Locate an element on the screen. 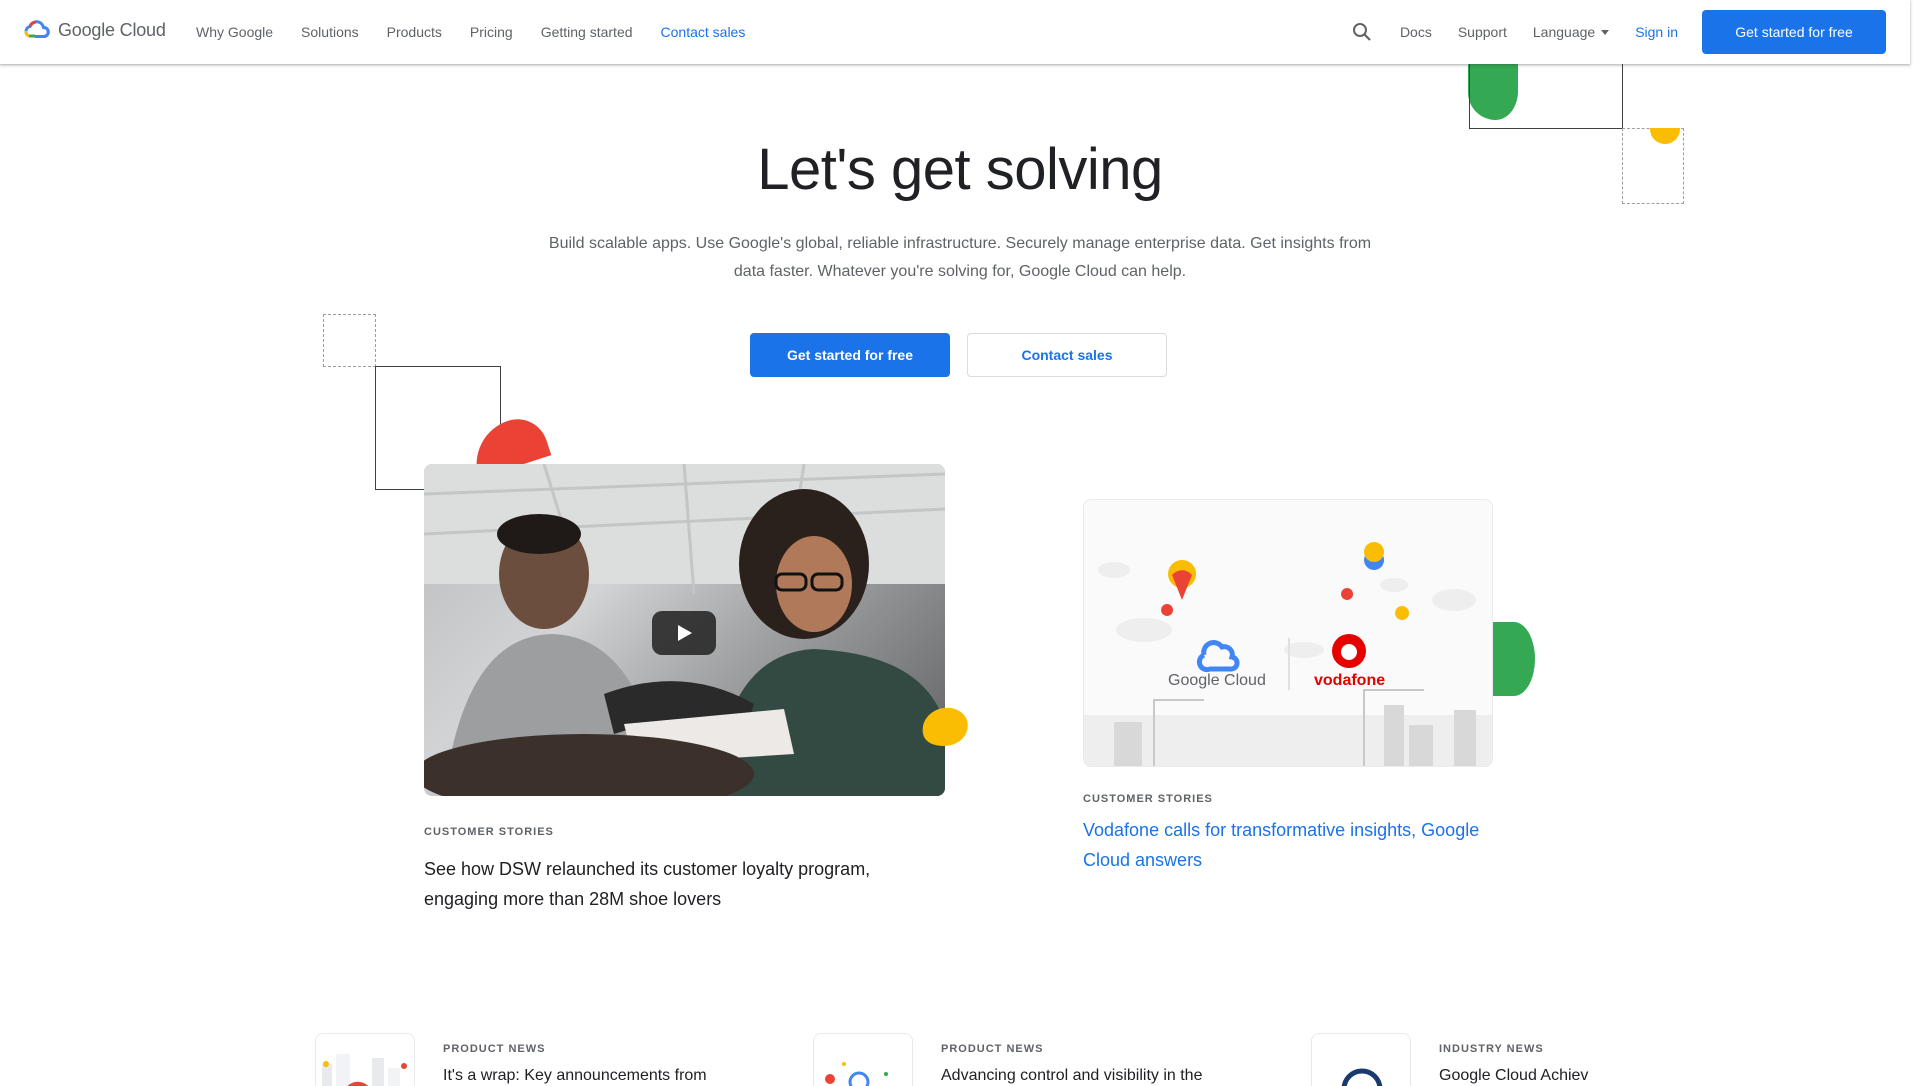  news-1-title: It's a wrap: Key announcements from is located at coordinates (603, 1074).